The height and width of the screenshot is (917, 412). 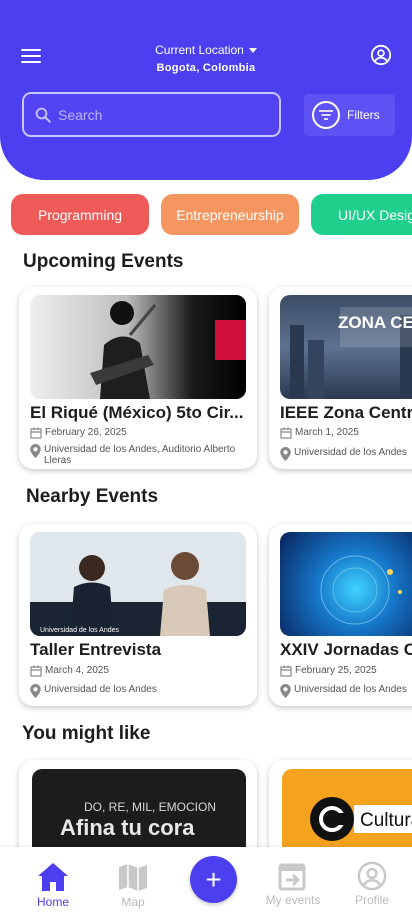 I want to click on event-image: DO, RE, MIL, EMOCION Afina tu cora, so click(x=139, y=814).